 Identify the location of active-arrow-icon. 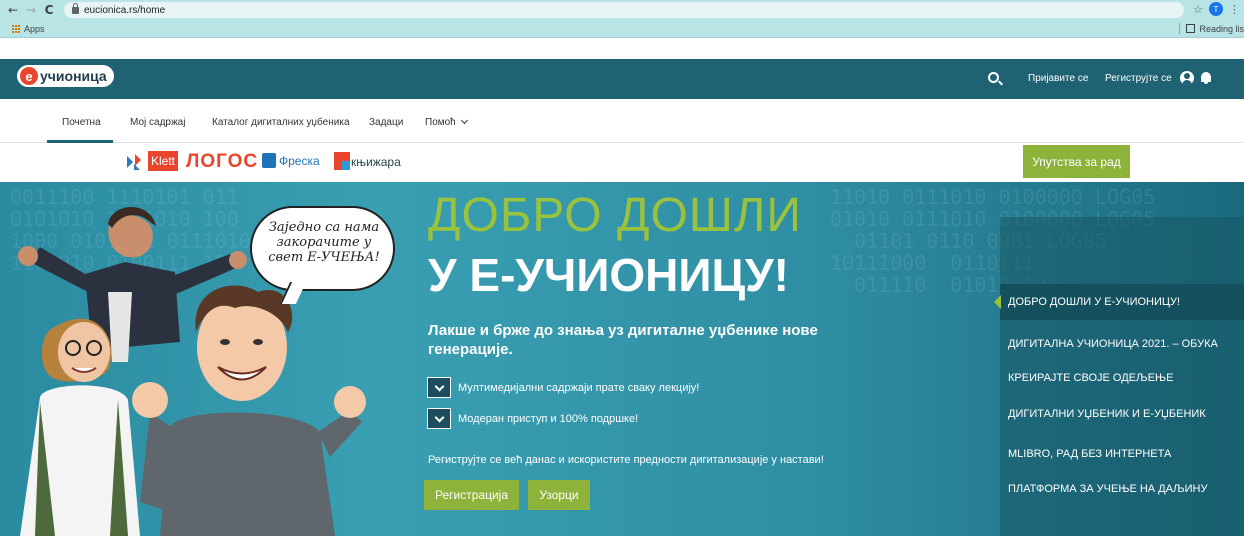
(997, 302).